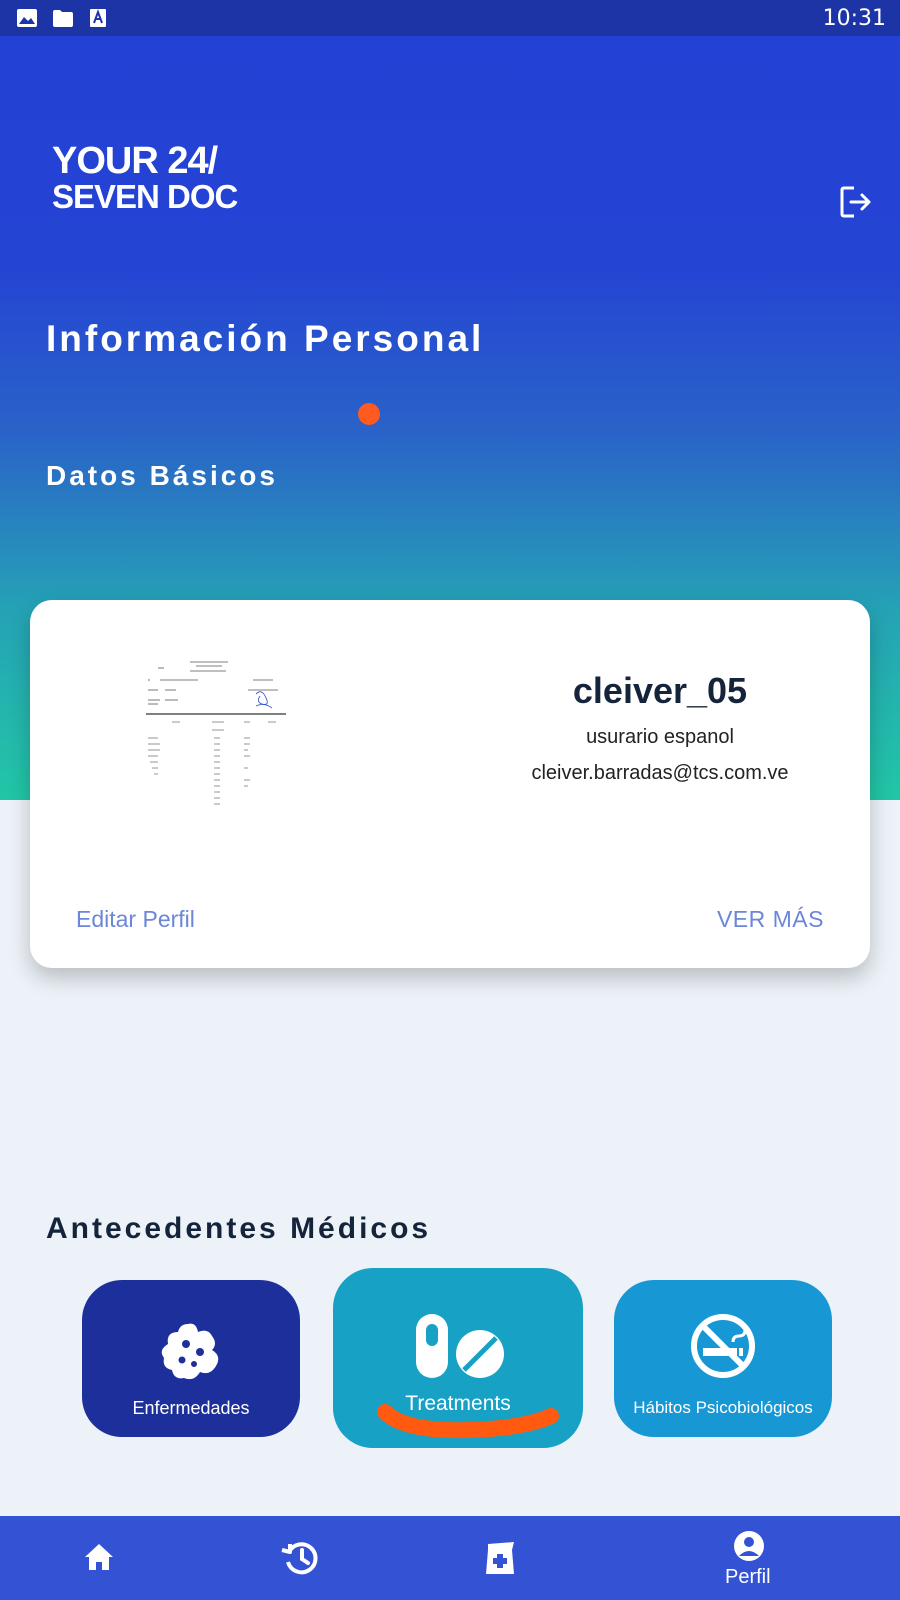 The width and height of the screenshot is (900, 1600). Describe the element at coordinates (854, 18) in the screenshot. I see `status-time: 10:31` at that location.